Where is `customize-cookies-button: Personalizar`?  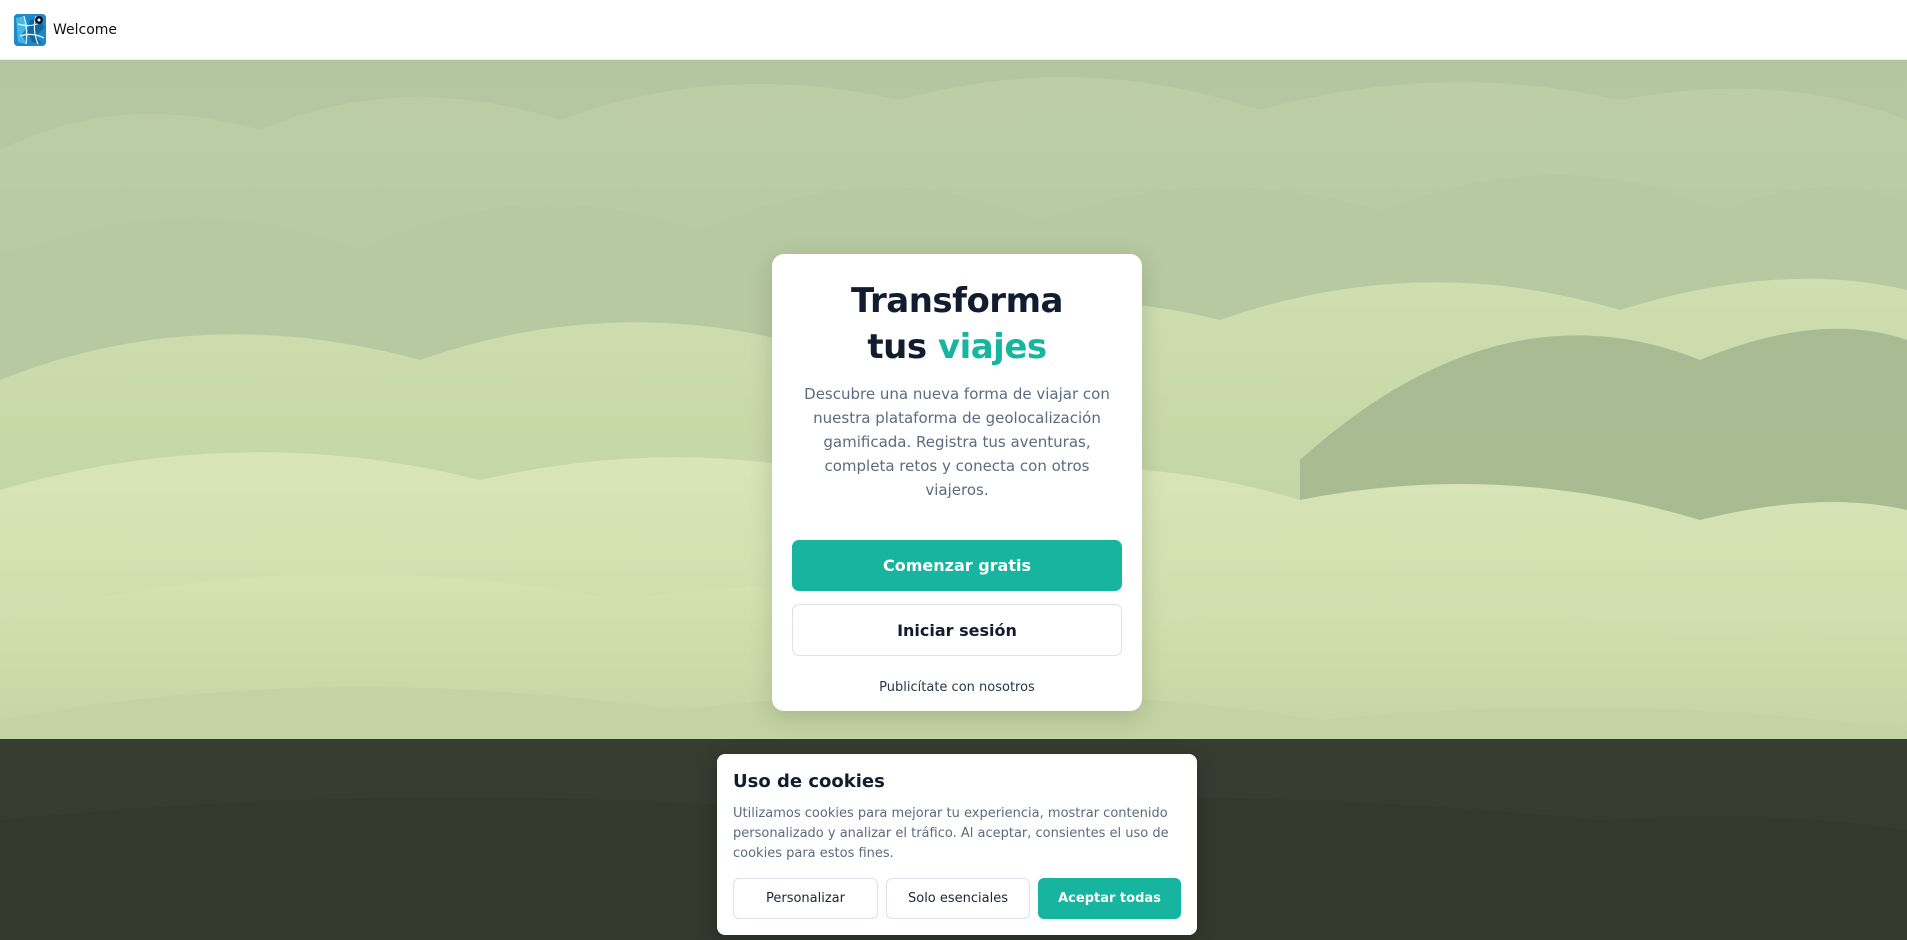 customize-cookies-button: Personalizar is located at coordinates (805, 898).